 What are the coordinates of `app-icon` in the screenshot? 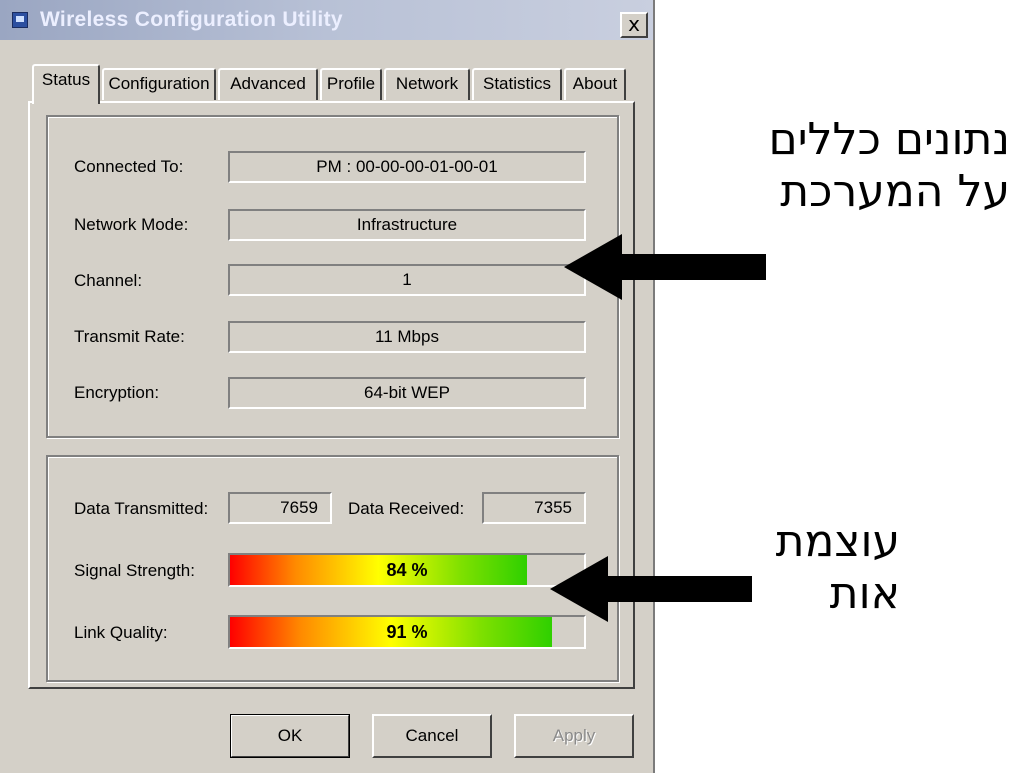 It's located at (20, 20).